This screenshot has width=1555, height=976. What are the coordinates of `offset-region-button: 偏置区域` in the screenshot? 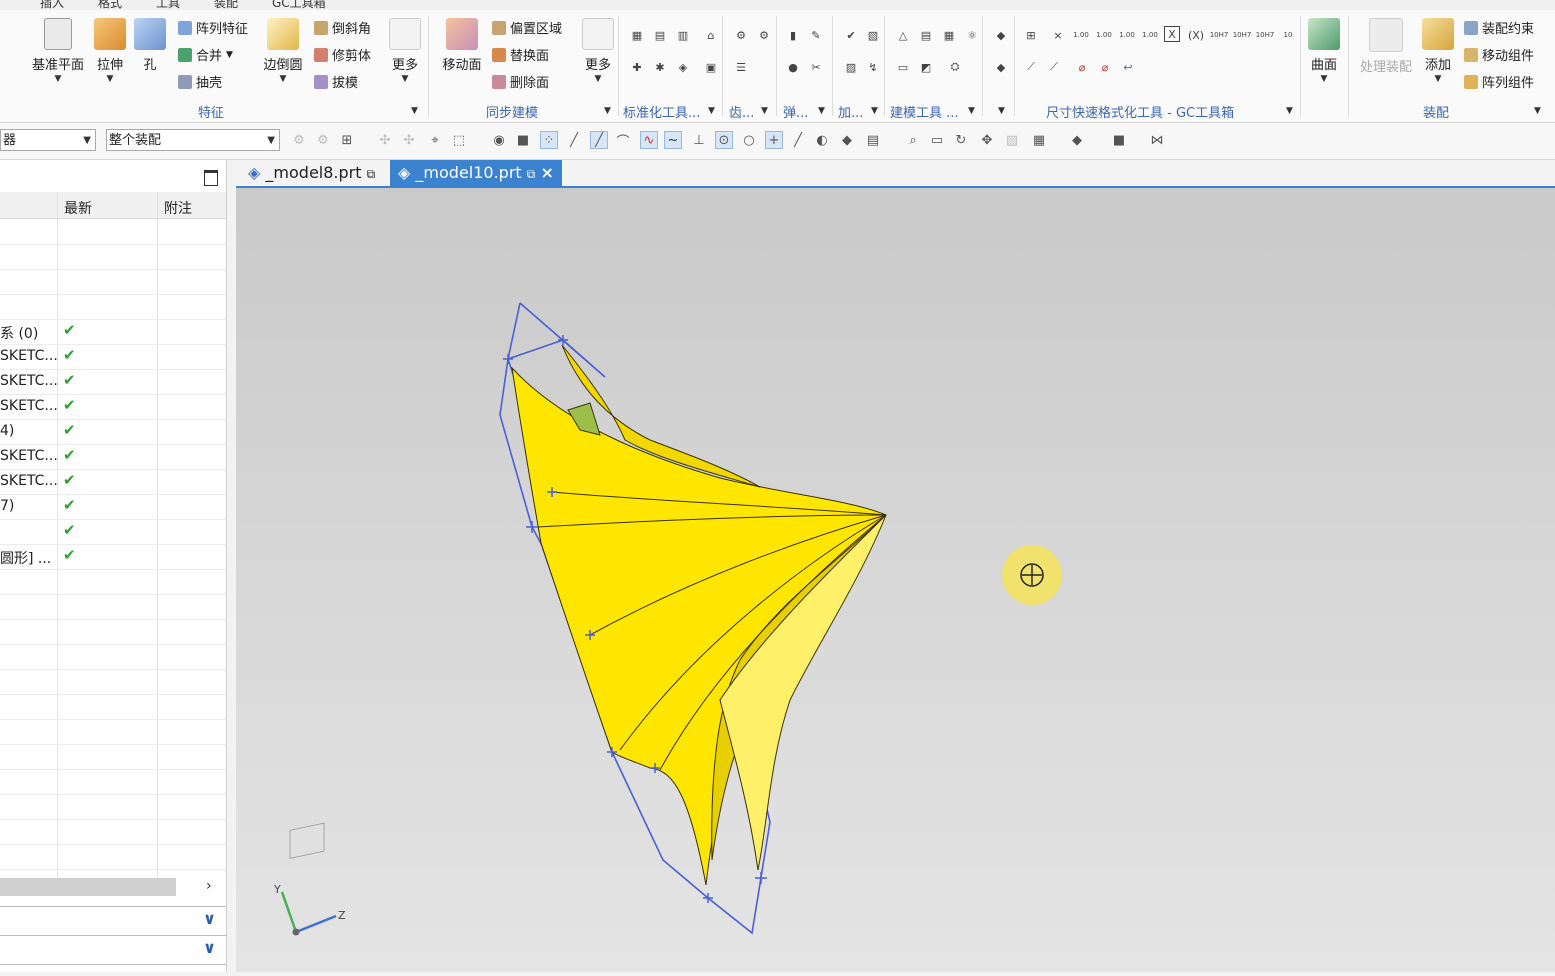 It's located at (527, 27).